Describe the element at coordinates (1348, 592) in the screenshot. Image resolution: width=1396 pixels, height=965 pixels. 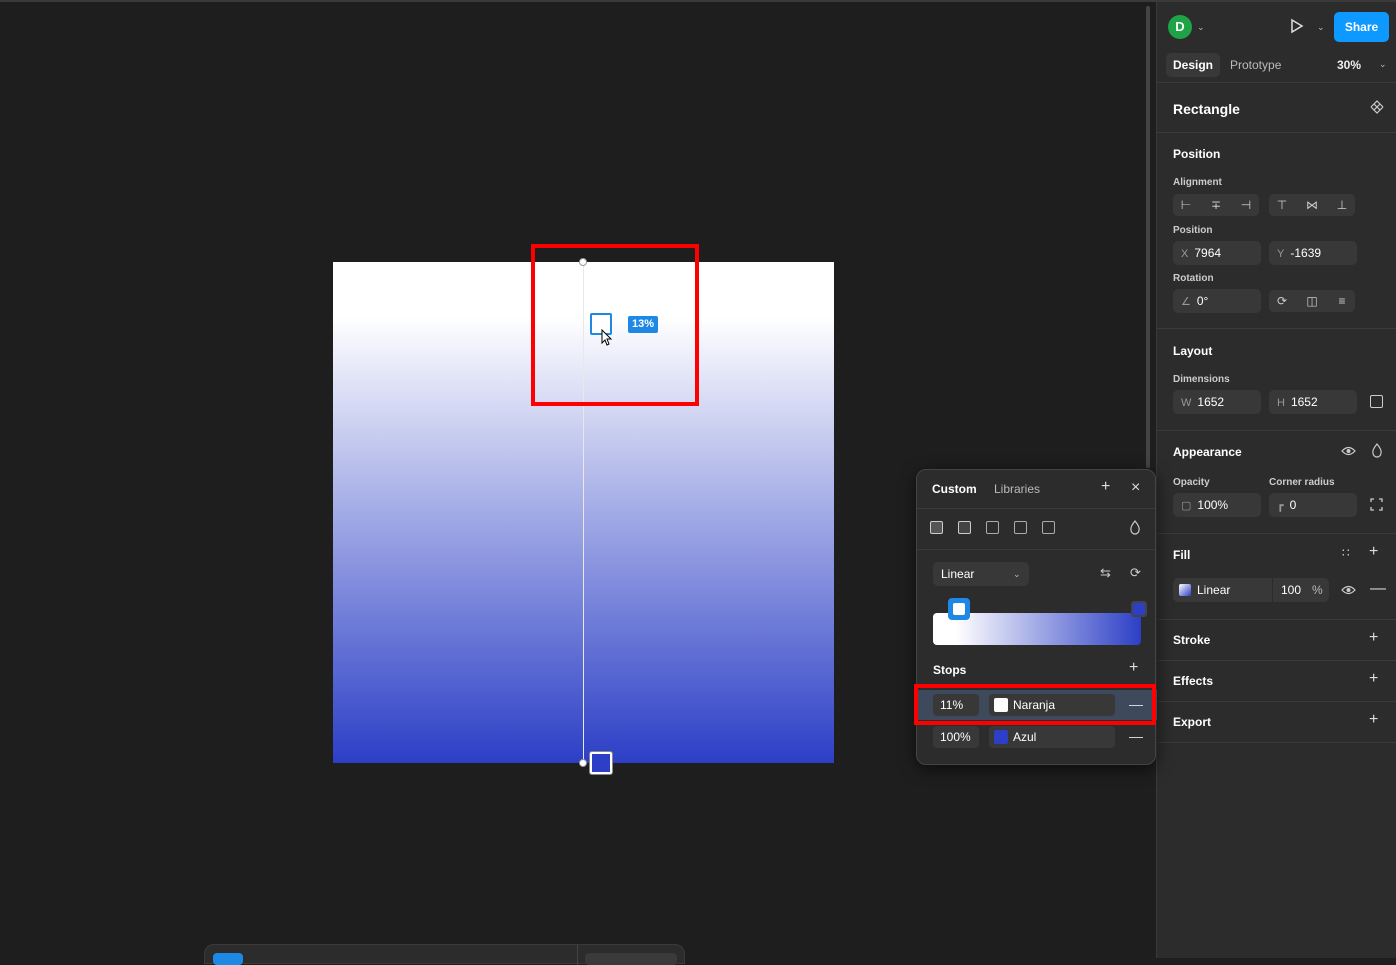
I see `fill-visibility-eye-icon` at that location.